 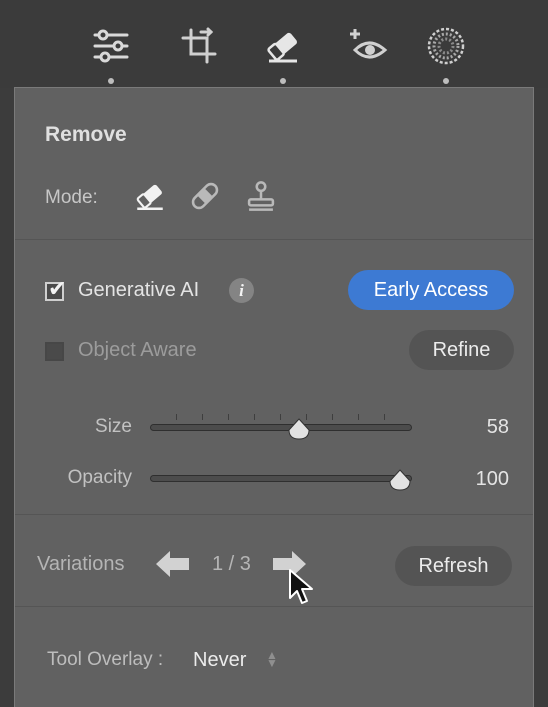 I want to click on opacity-slider-thumb, so click(x=400, y=480).